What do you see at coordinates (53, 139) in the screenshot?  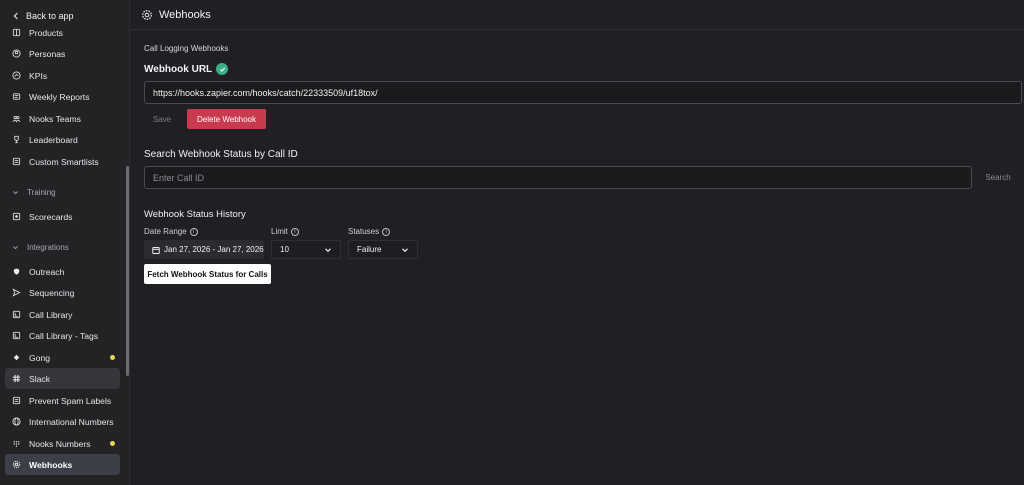 I see `sidebar-item-label: Leaderboard` at bounding box center [53, 139].